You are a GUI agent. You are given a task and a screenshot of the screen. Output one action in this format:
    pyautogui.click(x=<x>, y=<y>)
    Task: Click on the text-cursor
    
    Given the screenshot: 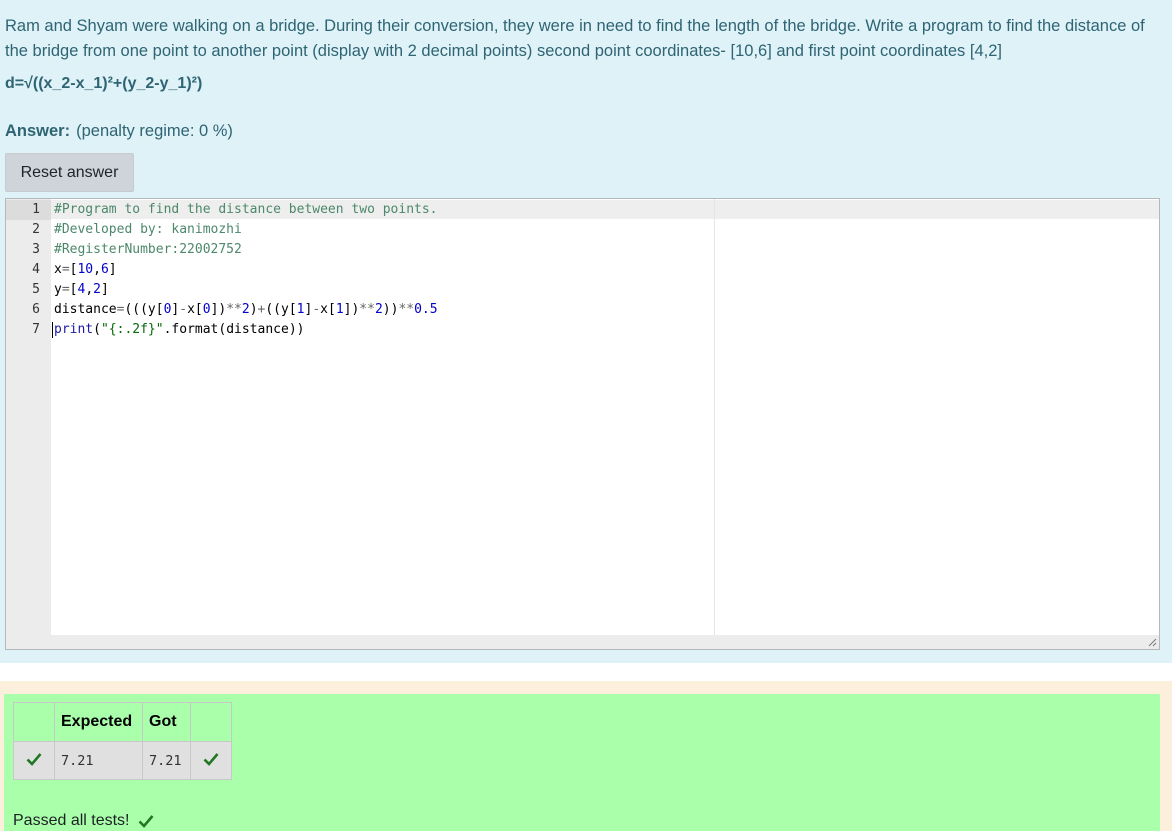 What is the action you would take?
    pyautogui.click(x=52, y=330)
    